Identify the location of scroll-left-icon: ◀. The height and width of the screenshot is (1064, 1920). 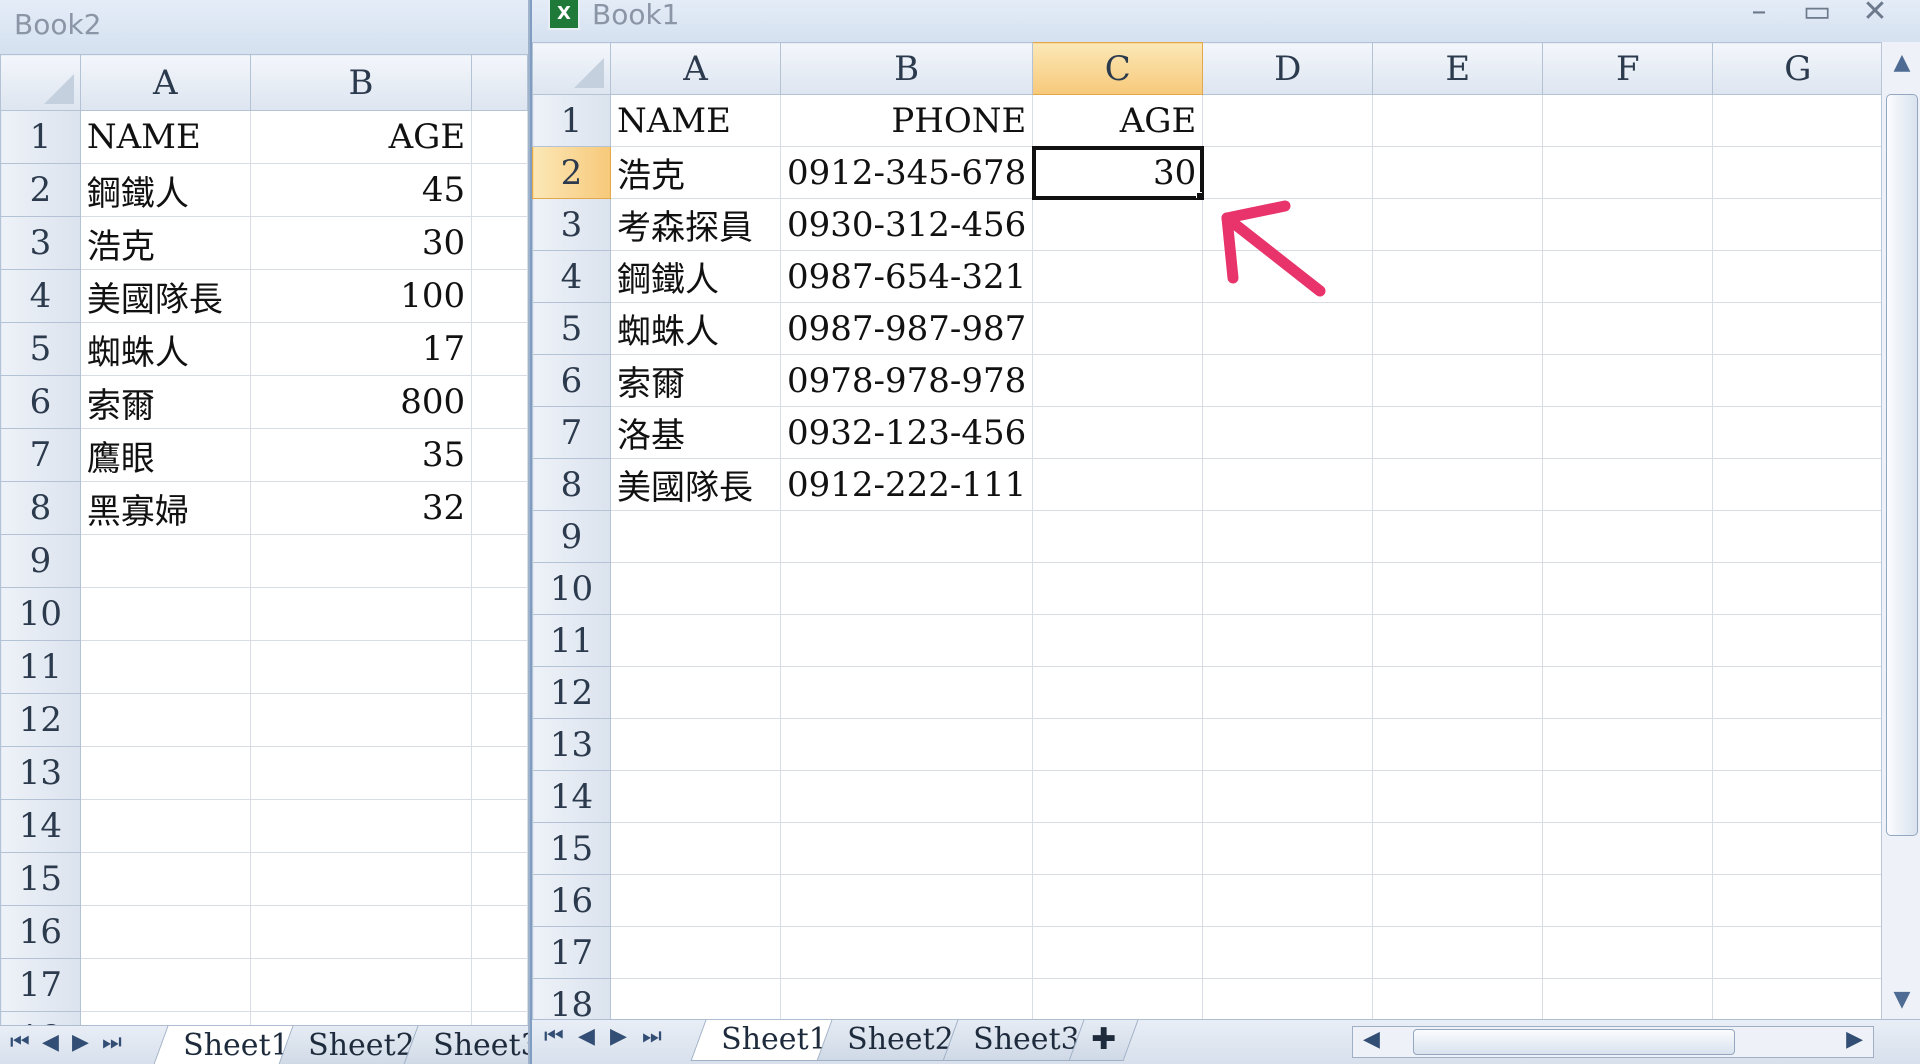
(1371, 1039).